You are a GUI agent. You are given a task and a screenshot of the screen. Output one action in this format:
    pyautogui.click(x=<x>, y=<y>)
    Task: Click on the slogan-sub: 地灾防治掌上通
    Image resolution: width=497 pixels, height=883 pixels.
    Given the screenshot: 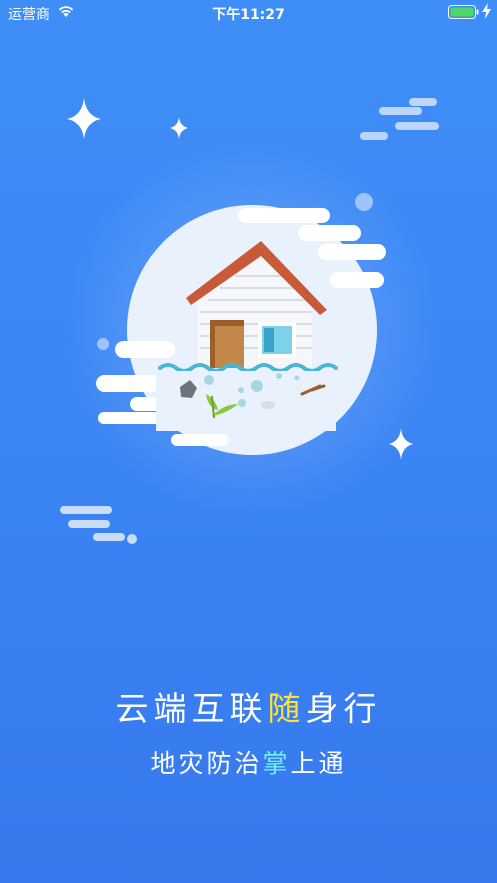 What is the action you would take?
    pyautogui.click(x=248, y=762)
    